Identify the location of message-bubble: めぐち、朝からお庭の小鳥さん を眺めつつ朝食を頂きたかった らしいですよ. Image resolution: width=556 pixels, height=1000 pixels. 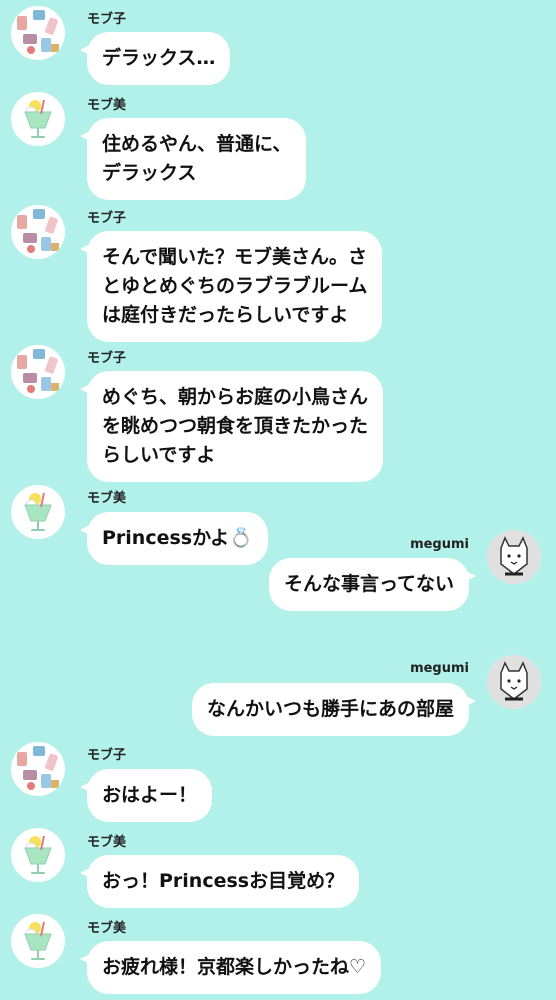
(231, 426).